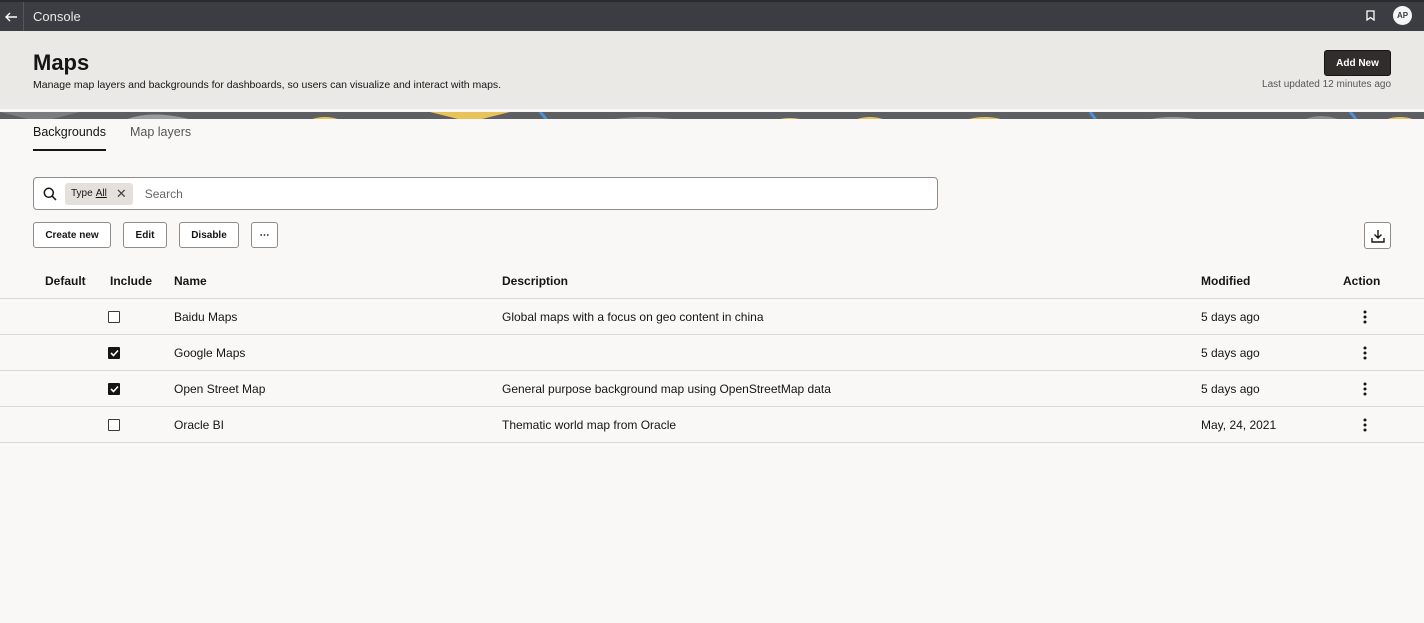 This screenshot has height=623, width=1424. Describe the element at coordinates (210, 352) in the screenshot. I see `row-name: Google Maps` at that location.